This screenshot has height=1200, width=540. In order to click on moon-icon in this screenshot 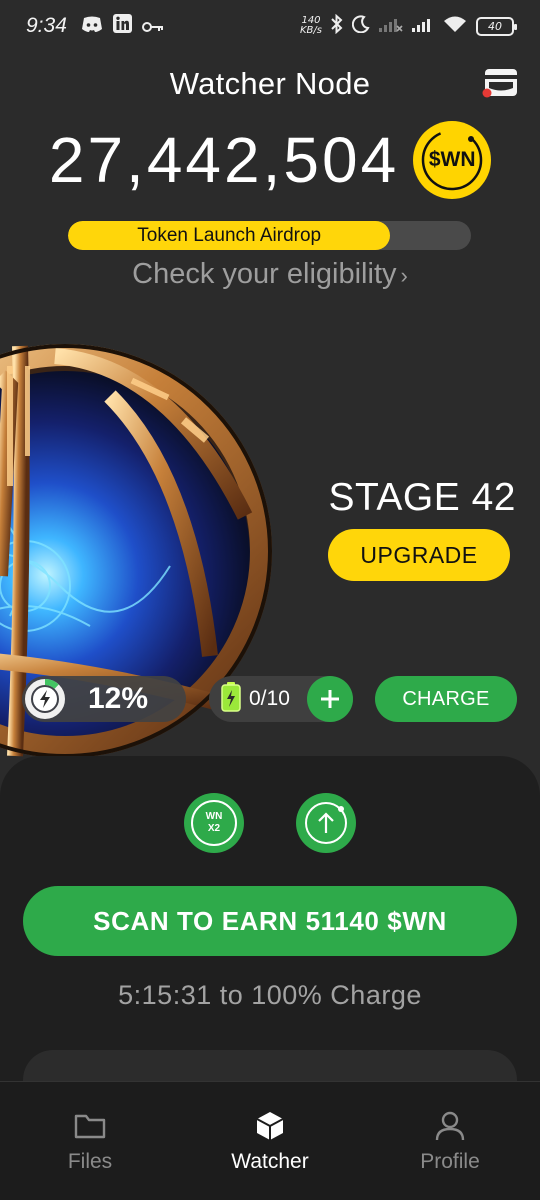, I will do `click(360, 26)`.